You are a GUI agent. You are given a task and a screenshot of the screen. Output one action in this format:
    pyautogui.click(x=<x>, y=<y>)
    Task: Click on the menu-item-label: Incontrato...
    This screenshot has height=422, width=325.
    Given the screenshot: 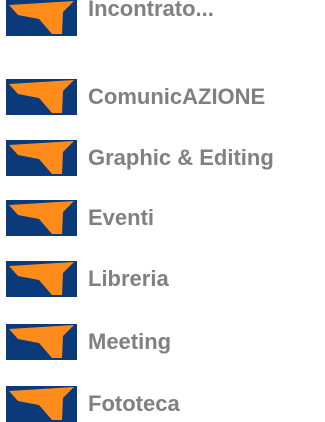 What is the action you would take?
    pyautogui.click(x=151, y=10)
    